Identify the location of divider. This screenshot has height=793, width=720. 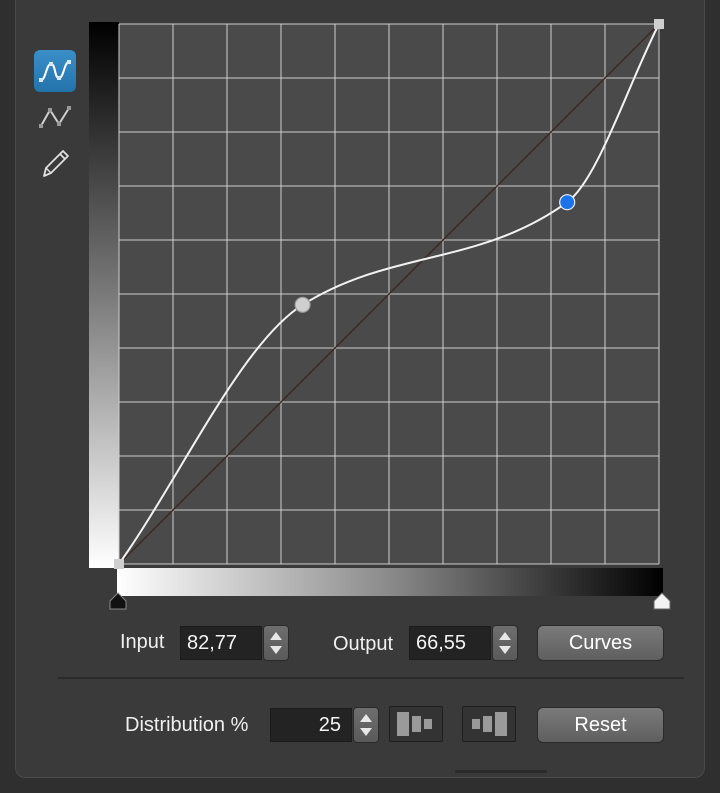
(371, 678).